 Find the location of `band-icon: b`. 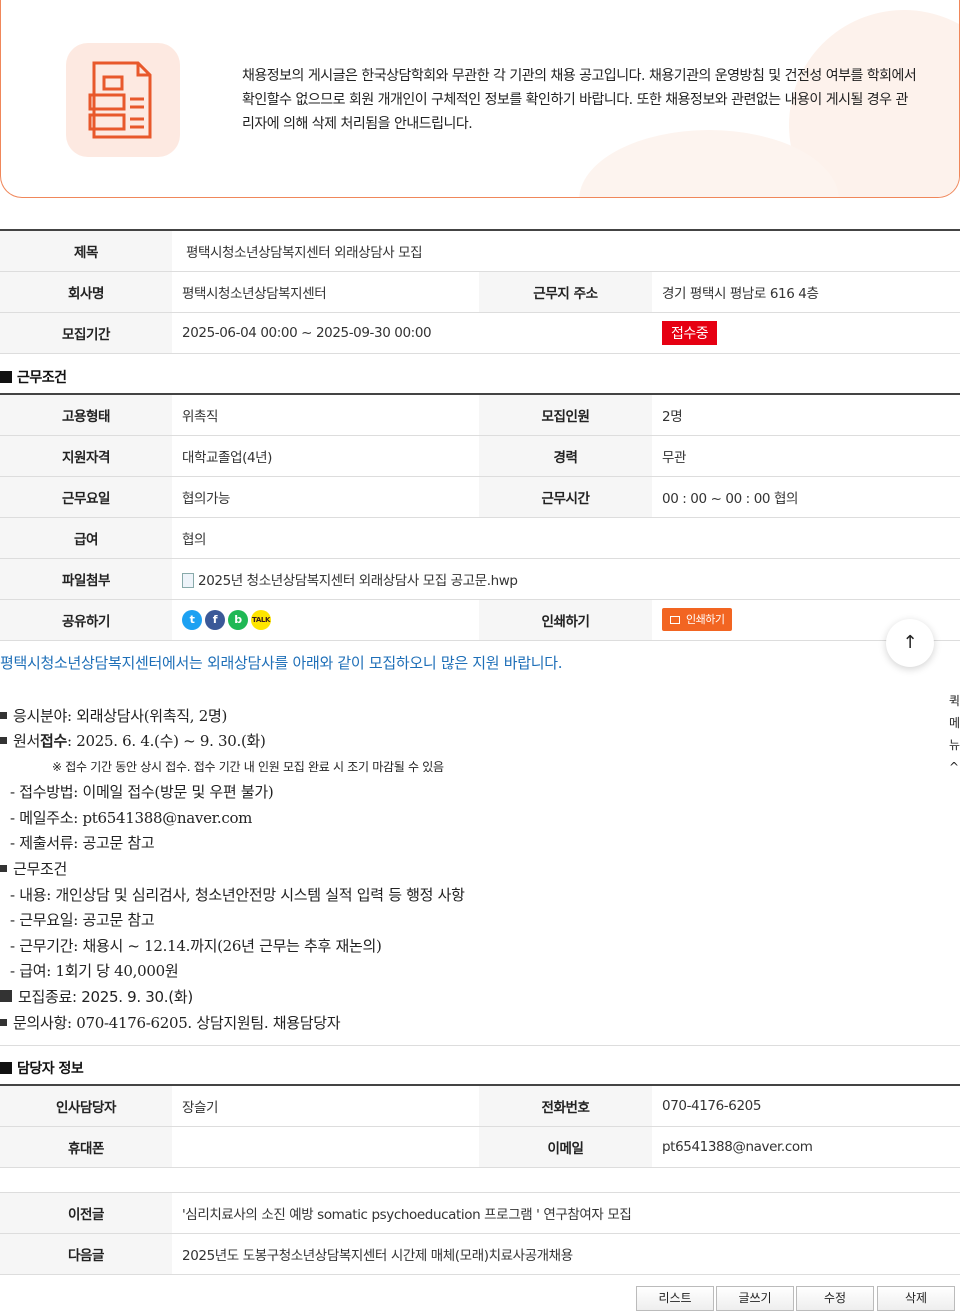

band-icon: b is located at coordinates (238, 619).